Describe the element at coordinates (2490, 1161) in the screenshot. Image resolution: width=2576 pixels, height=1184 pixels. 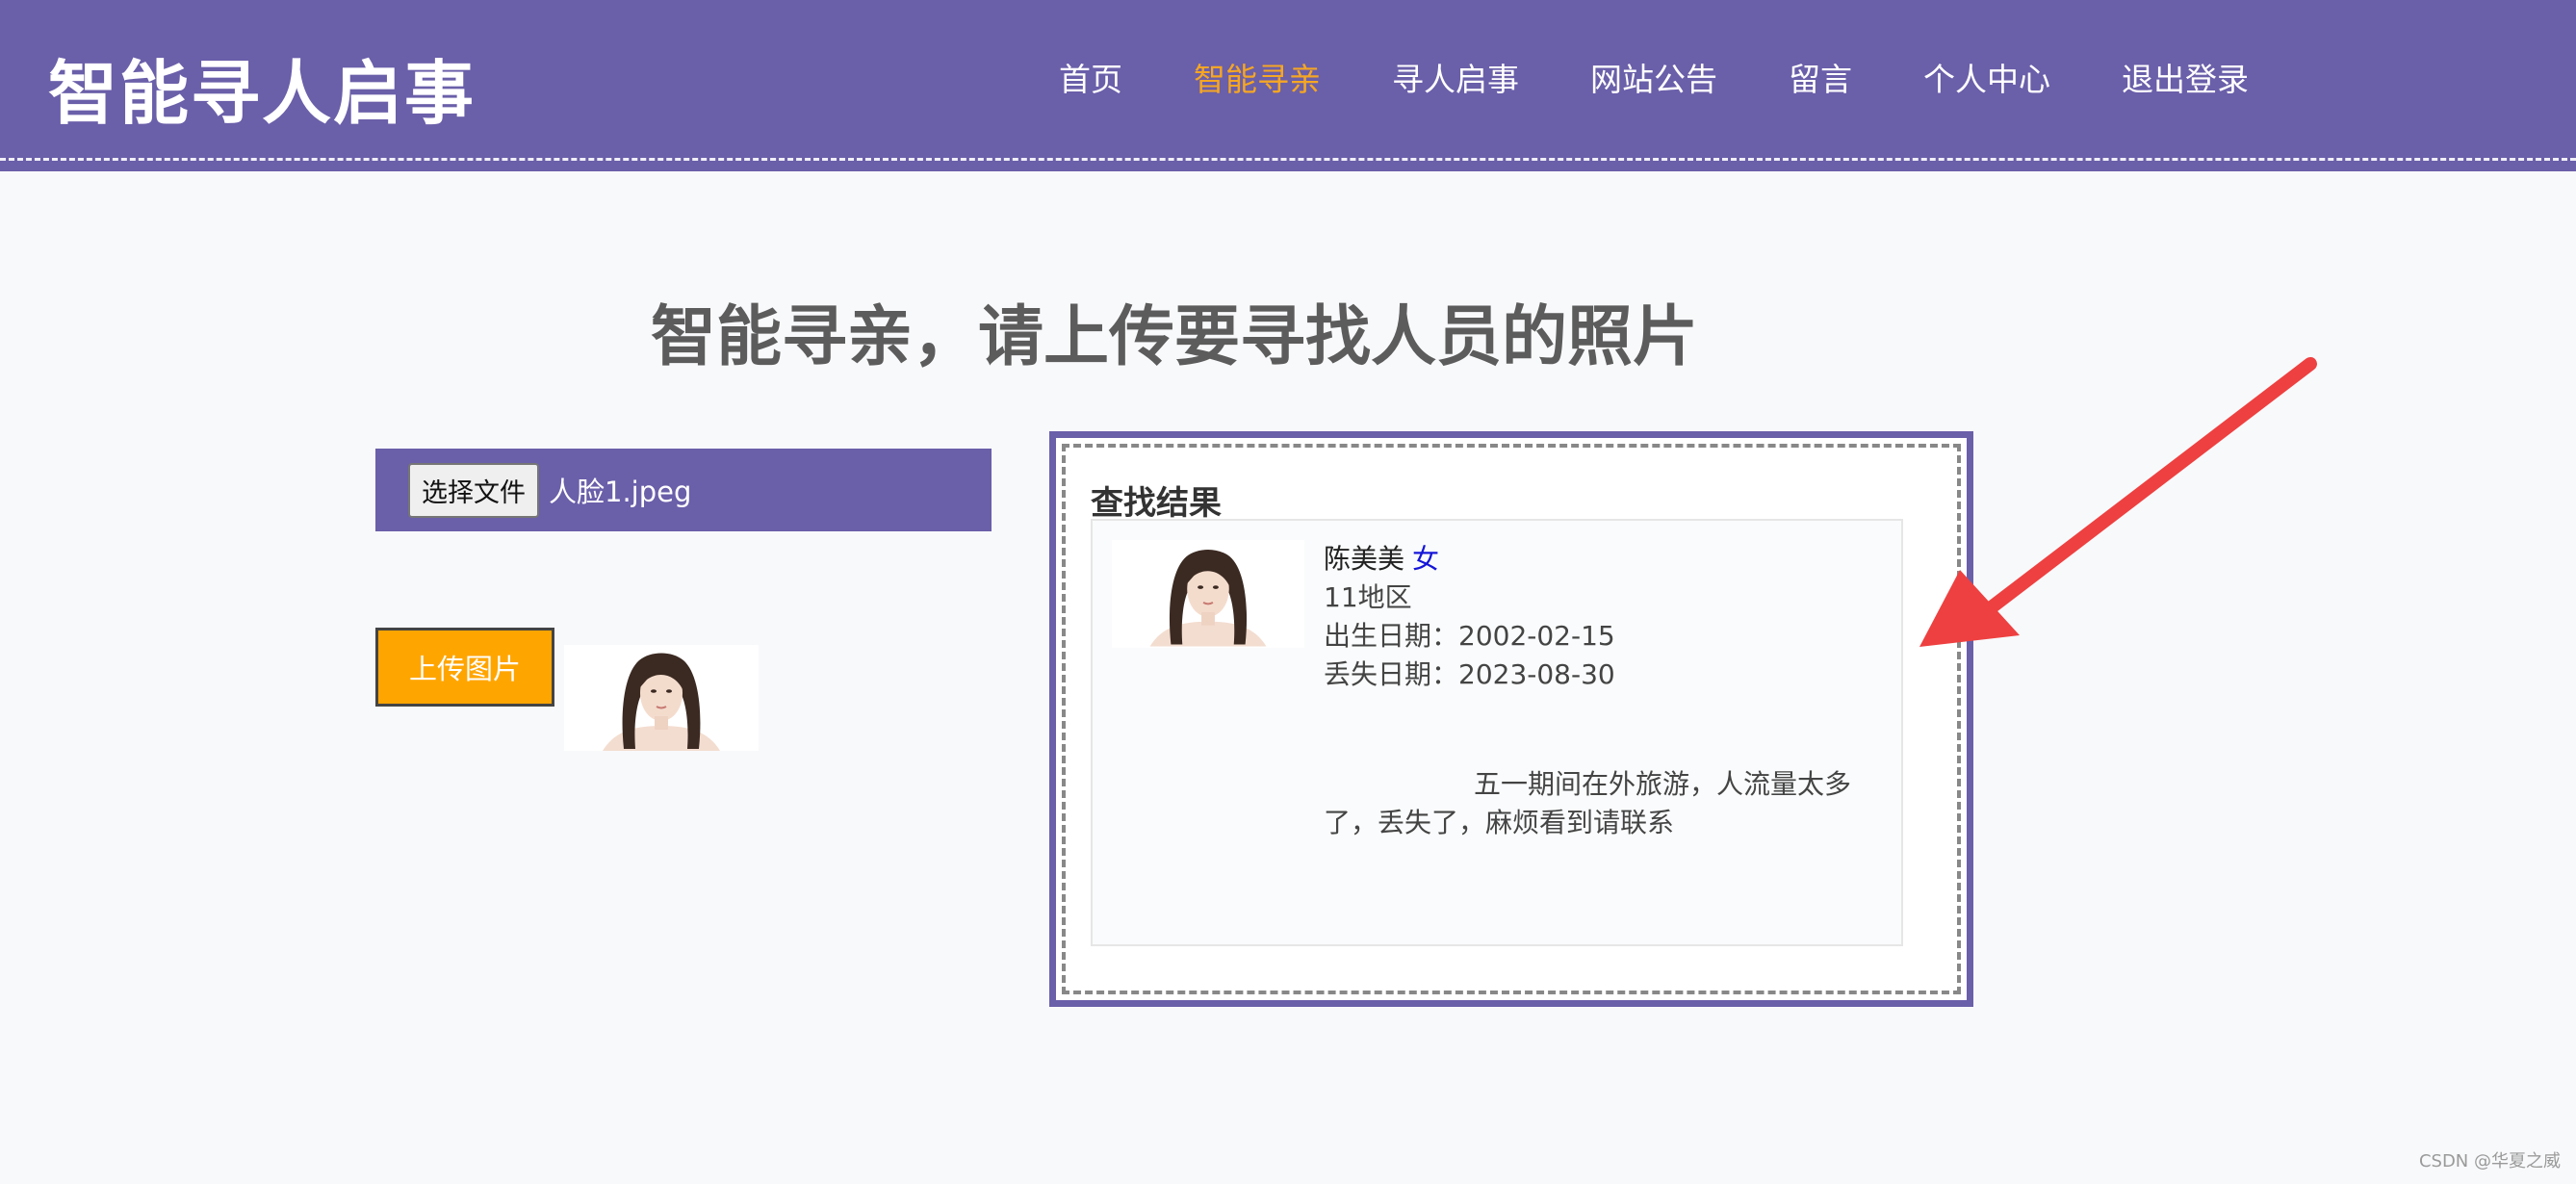
I see `watermark: CSDN @华夏之威` at that location.